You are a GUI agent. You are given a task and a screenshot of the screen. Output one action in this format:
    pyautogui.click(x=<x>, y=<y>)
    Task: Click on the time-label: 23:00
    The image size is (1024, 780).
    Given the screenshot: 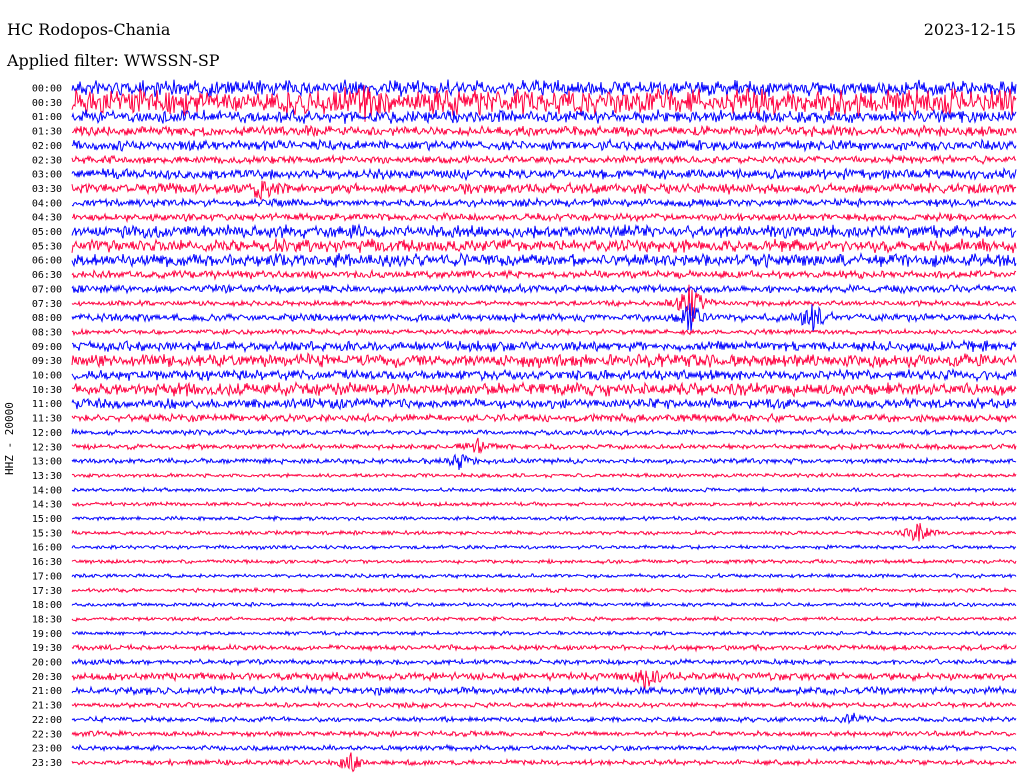 What is the action you would take?
    pyautogui.click(x=47, y=749)
    